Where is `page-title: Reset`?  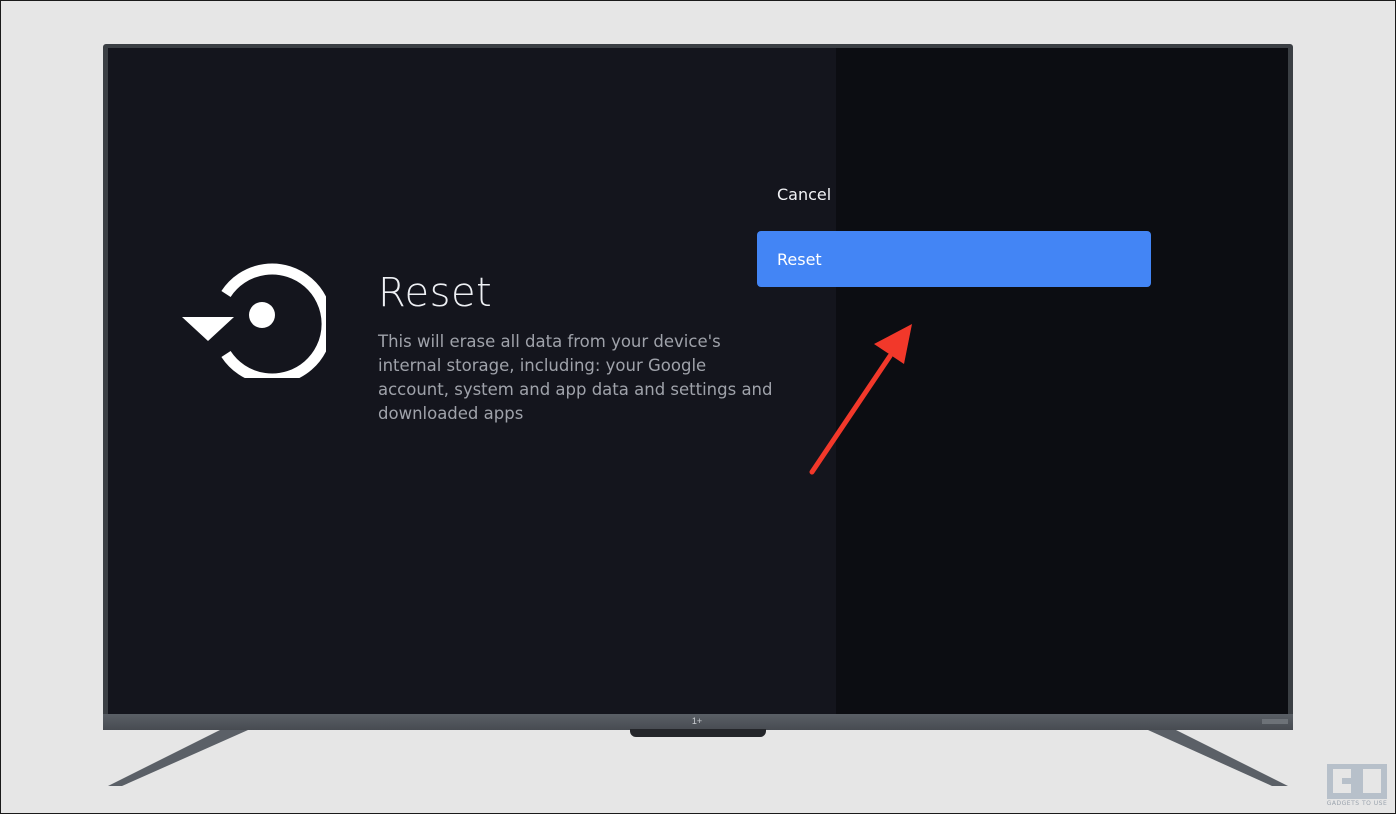 page-title: Reset is located at coordinates (435, 293).